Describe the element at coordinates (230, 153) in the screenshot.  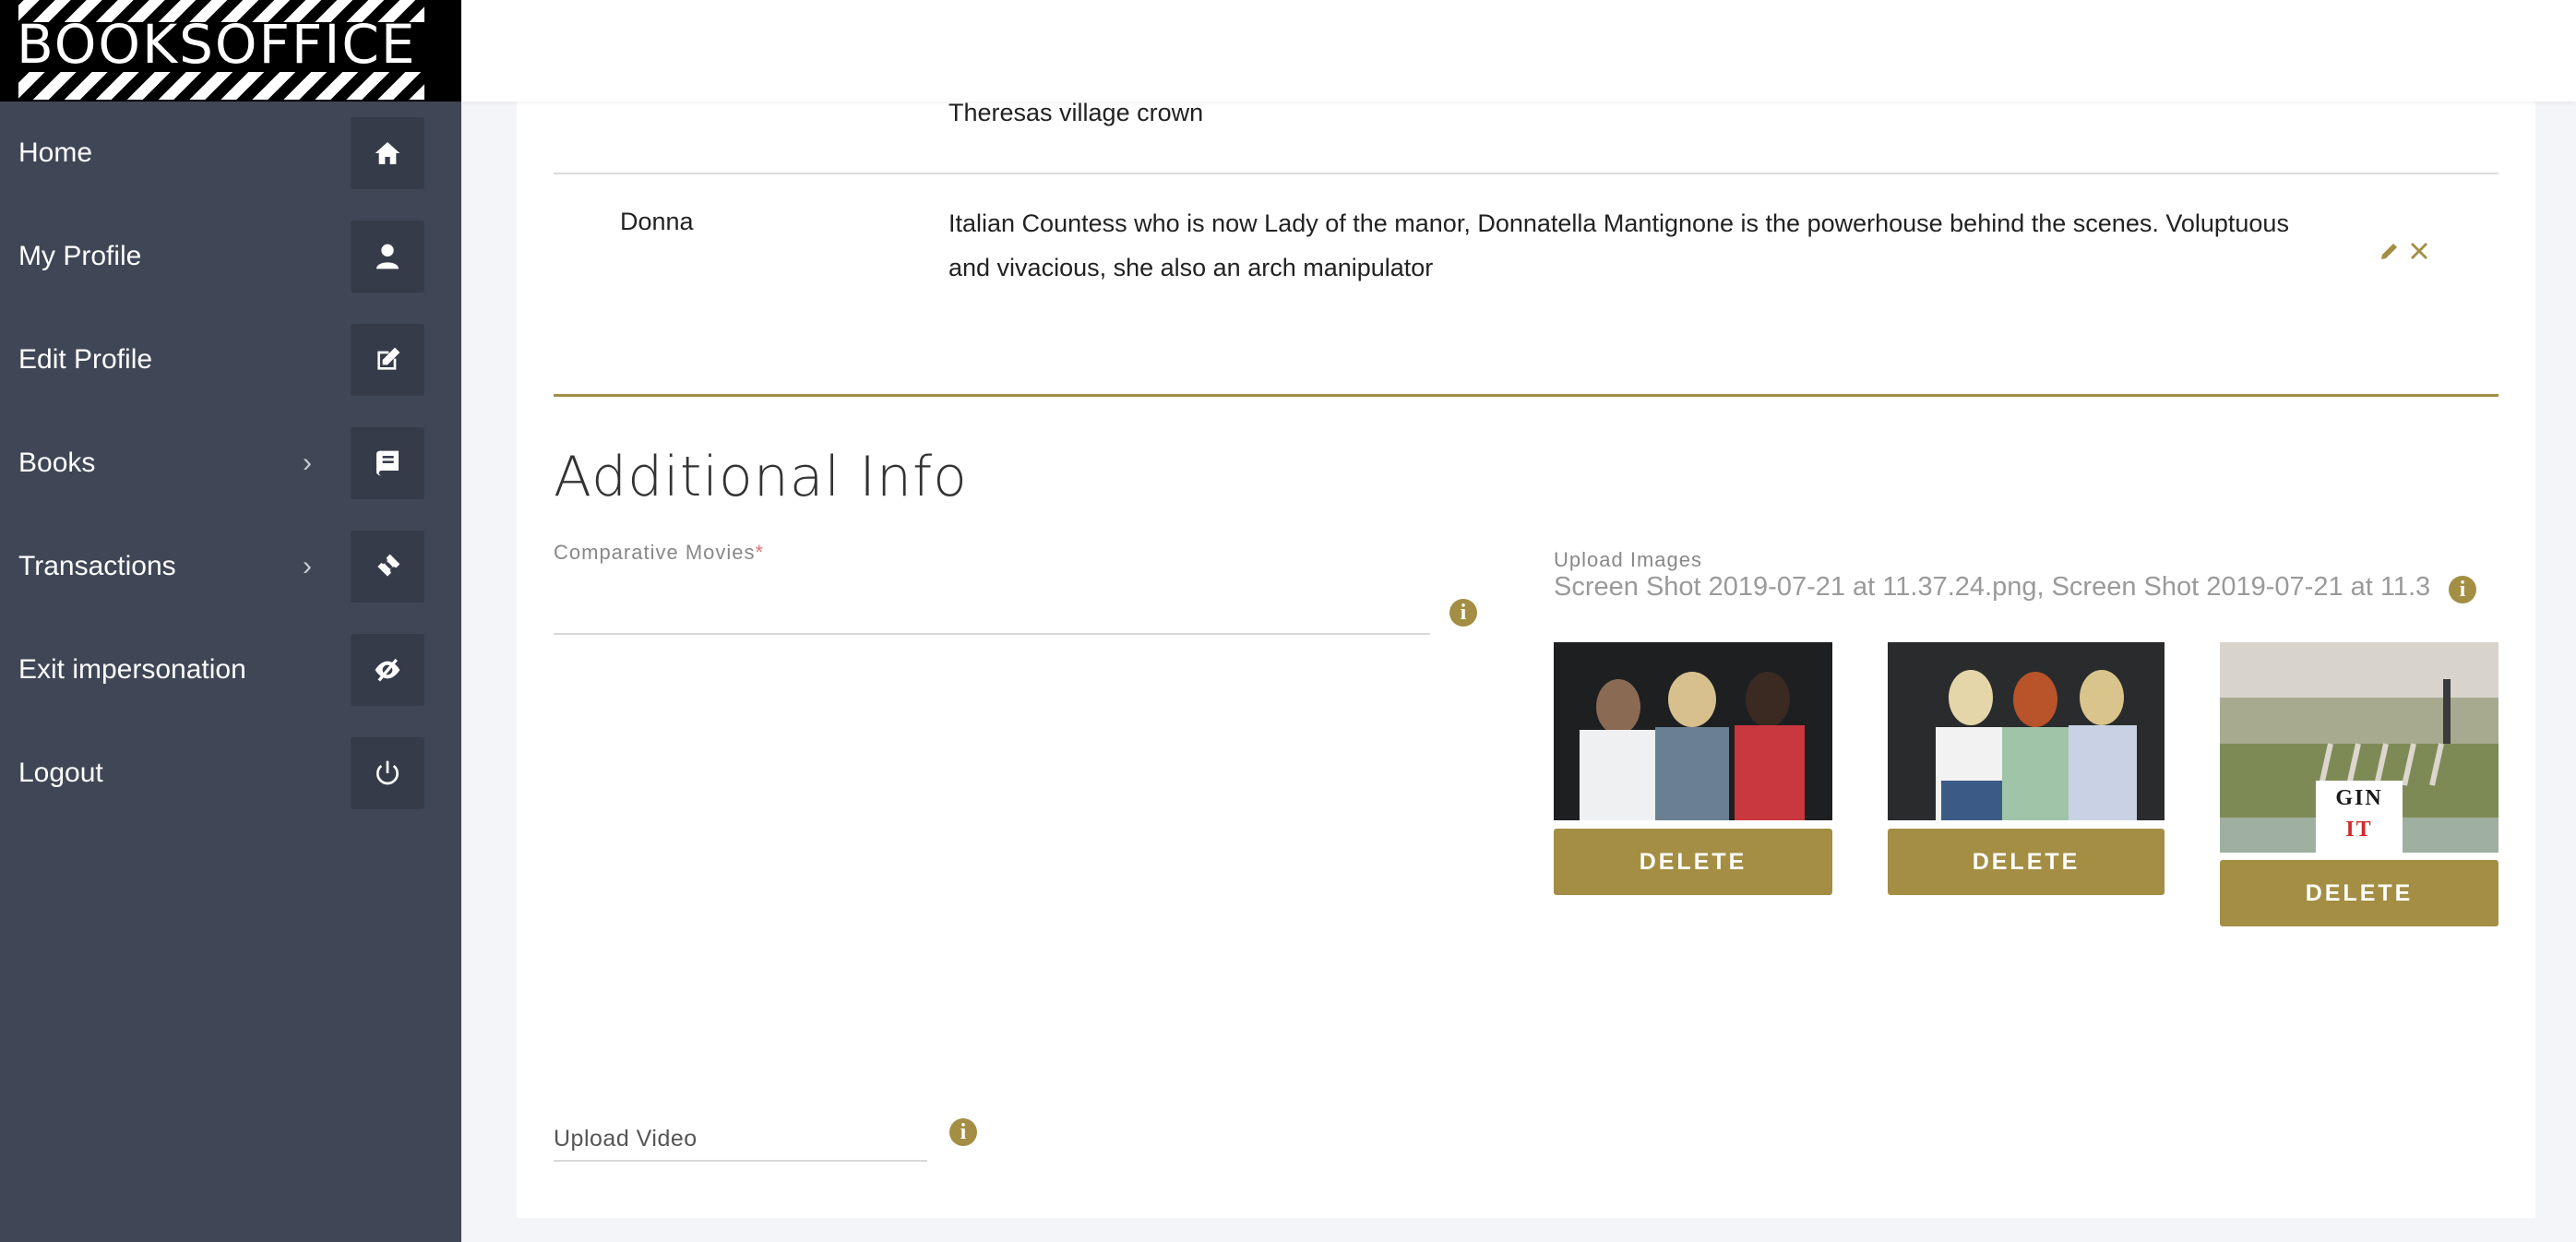
I see `sidebar-item-home: Home` at that location.